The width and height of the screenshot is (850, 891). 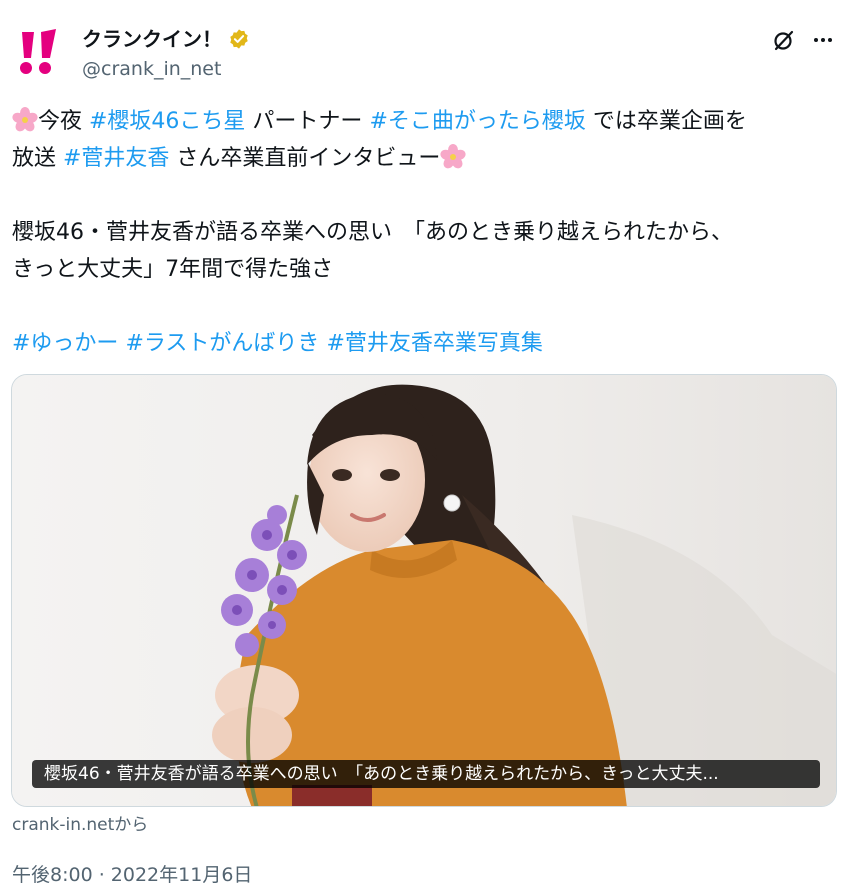 I want to click on text-segment: 放送, so click(x=37, y=158).